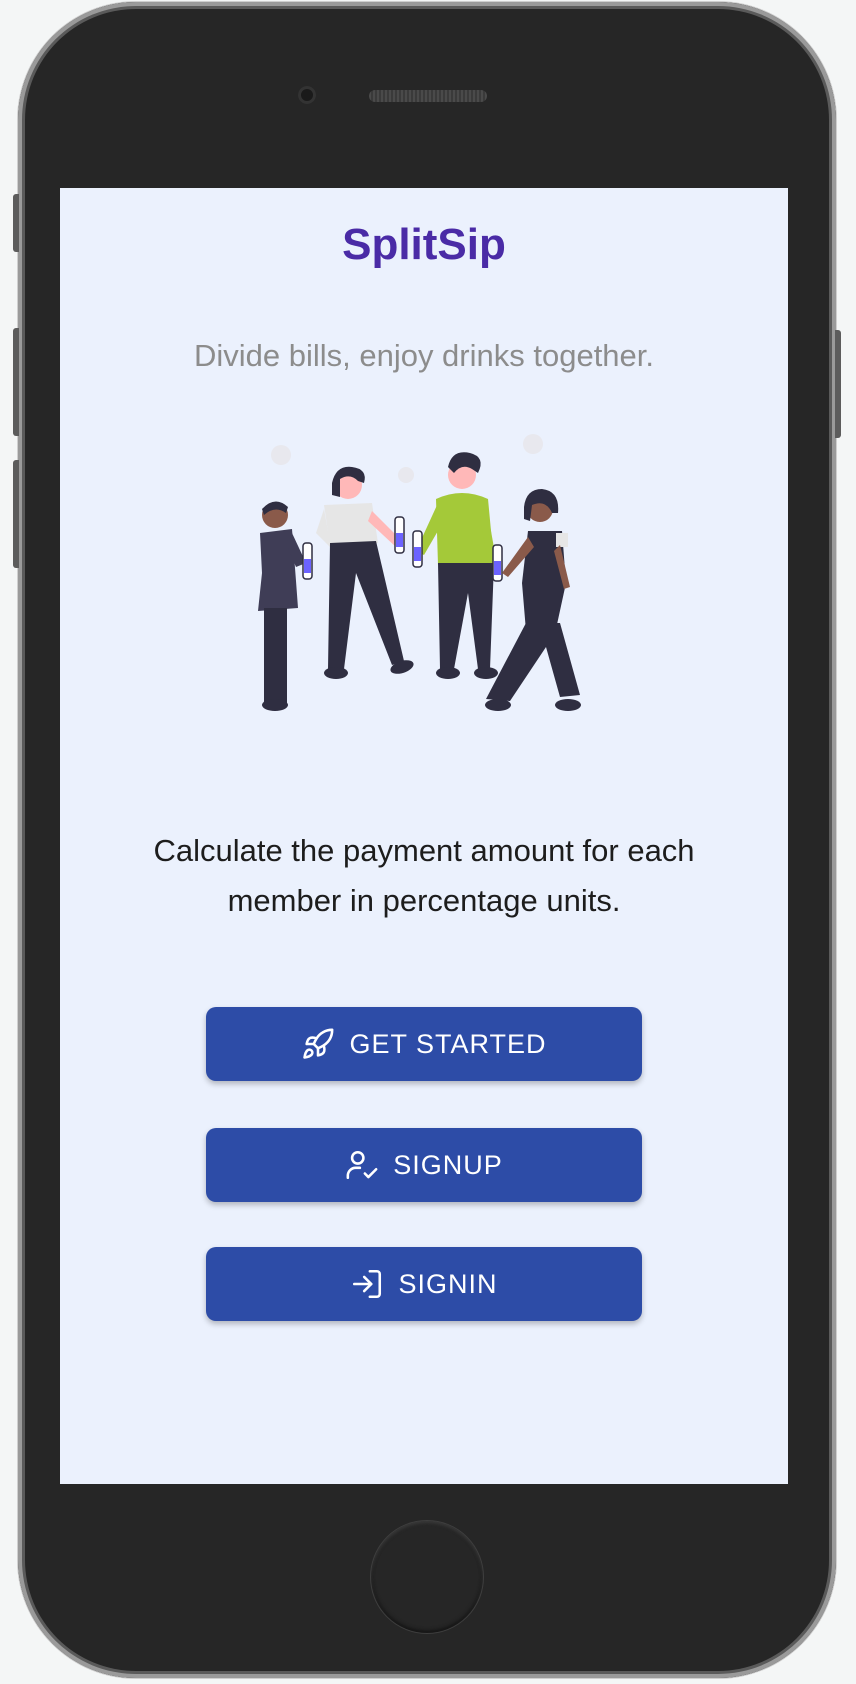 The image size is (856, 1684). Describe the element at coordinates (427, 1577) in the screenshot. I see `home-button` at that location.